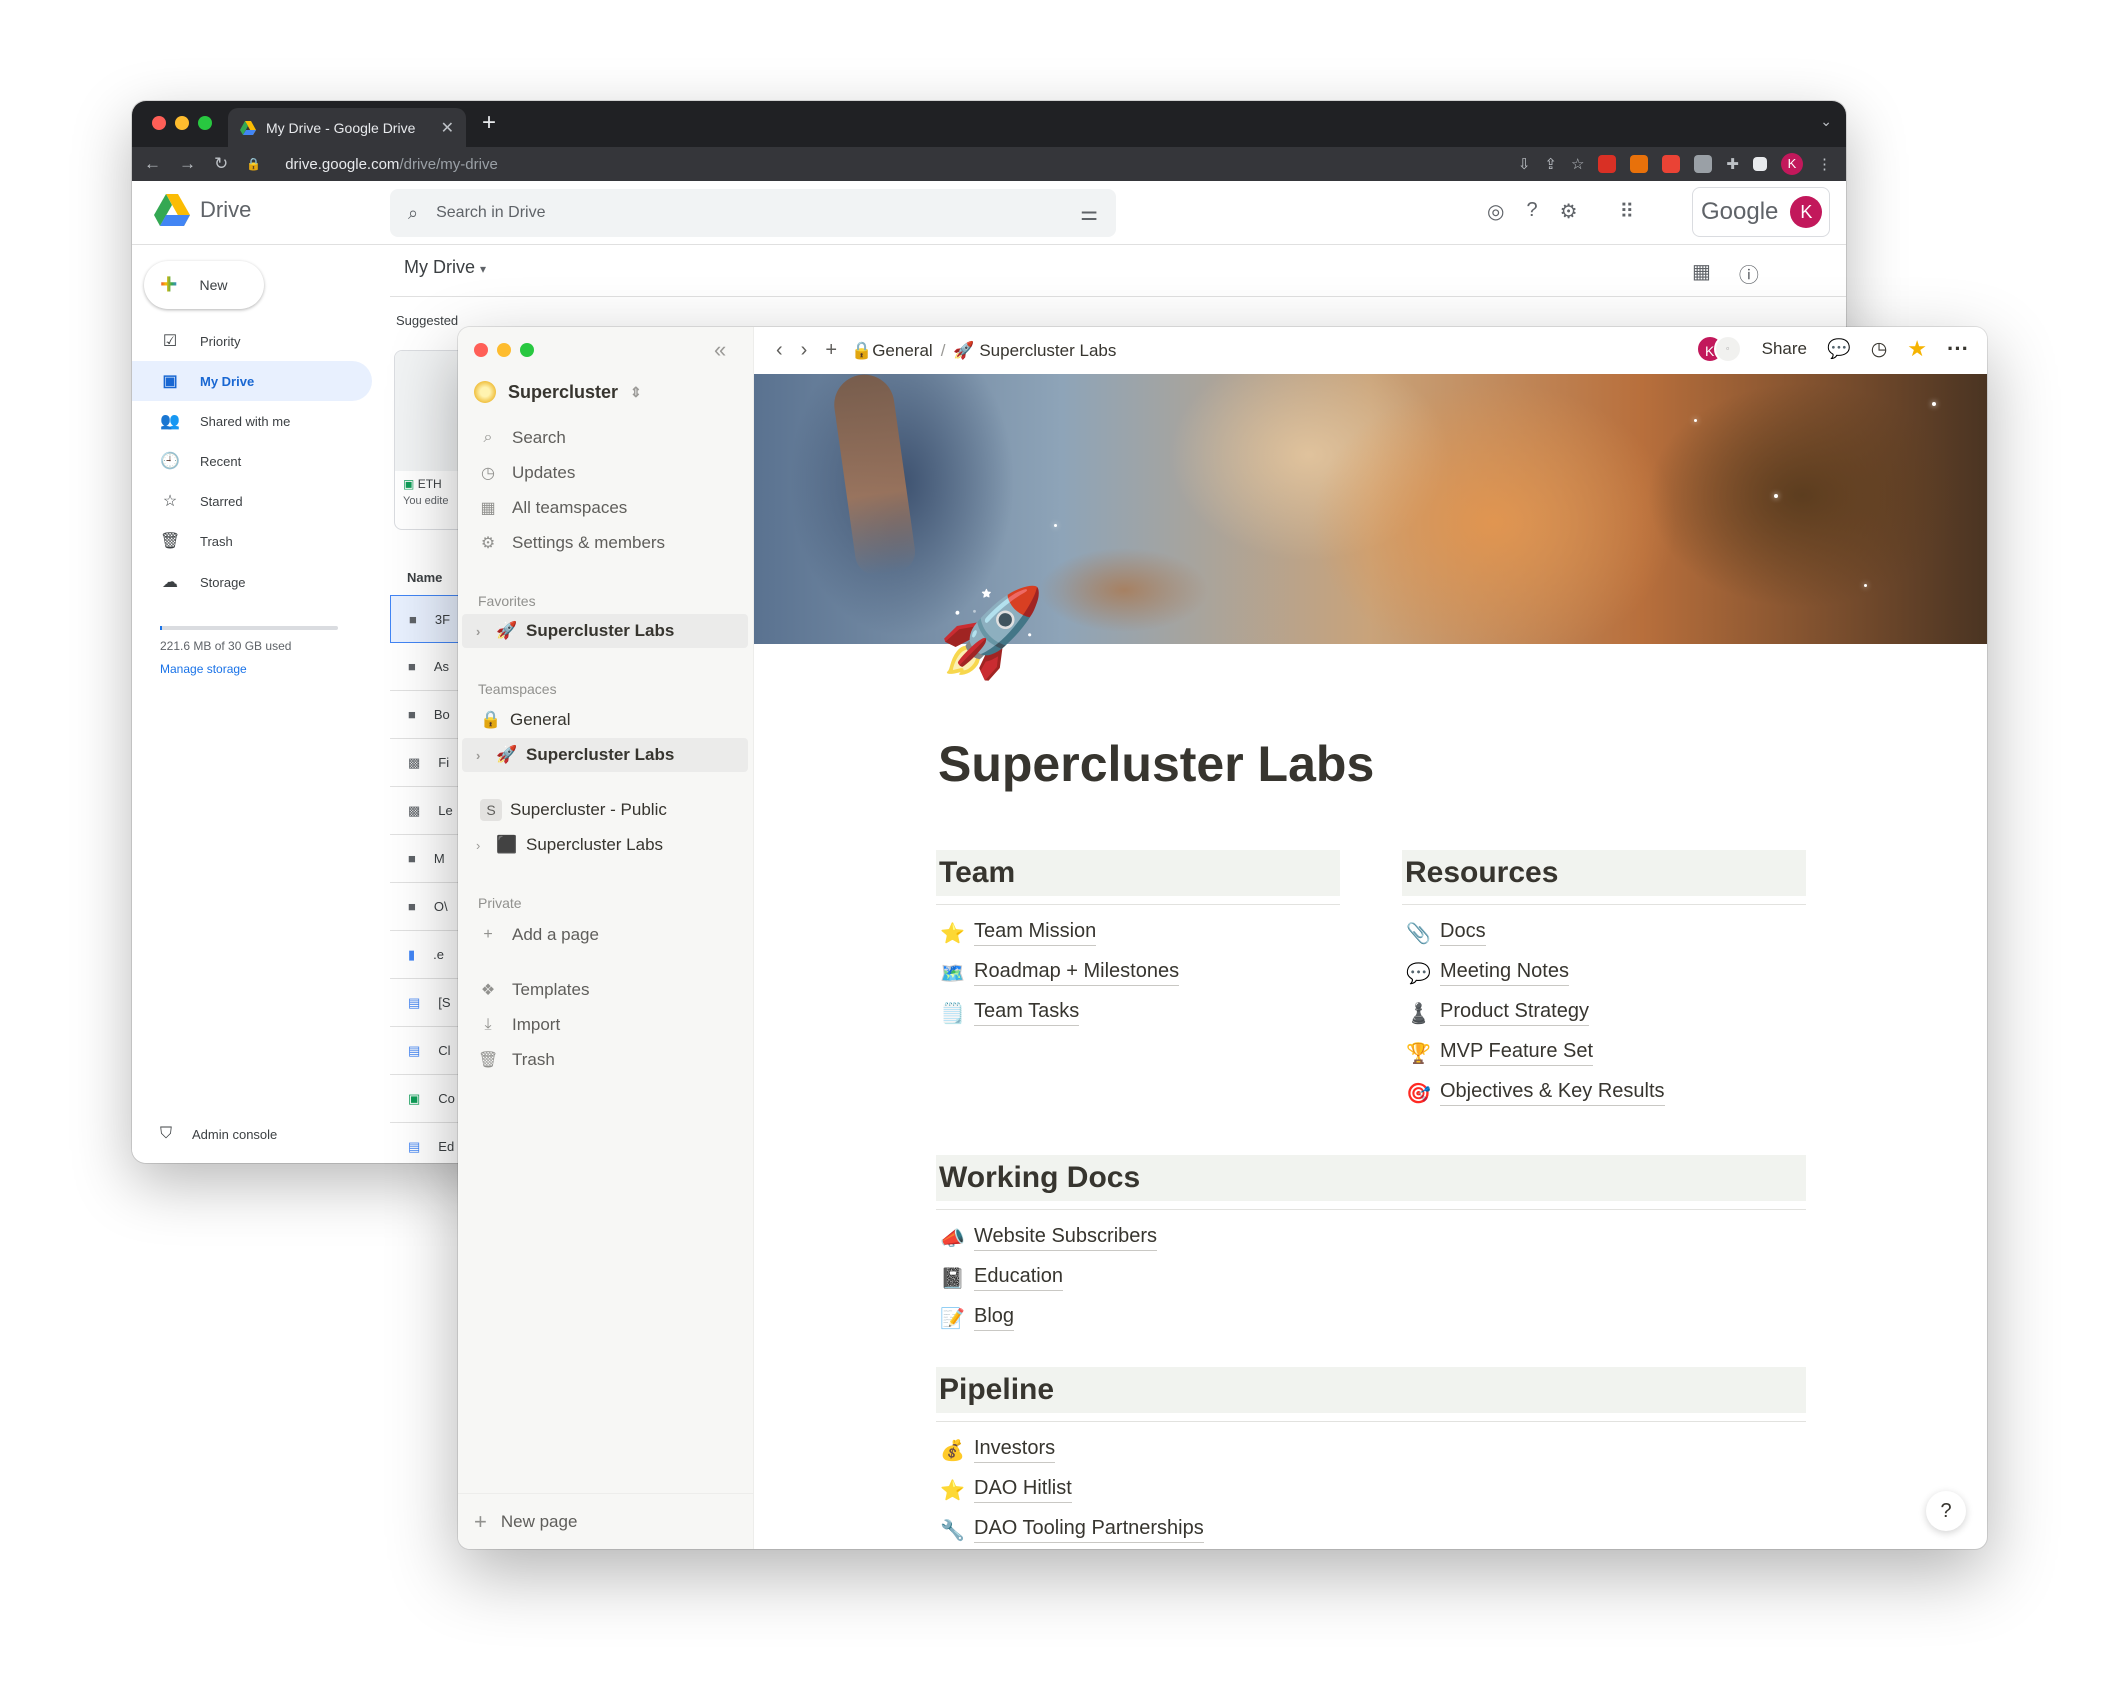 This screenshot has height=1696, width=2107. I want to click on heading-team: Team, so click(1138, 873).